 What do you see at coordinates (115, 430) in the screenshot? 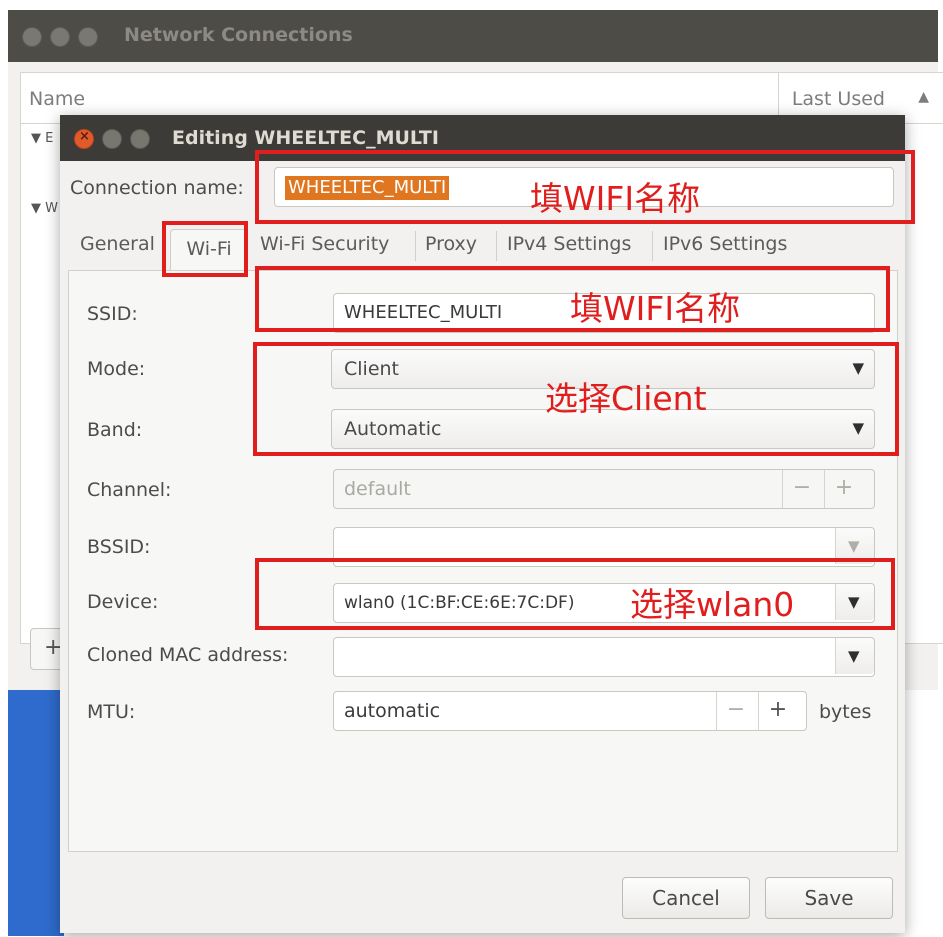
I see `band-label: Band:` at bounding box center [115, 430].